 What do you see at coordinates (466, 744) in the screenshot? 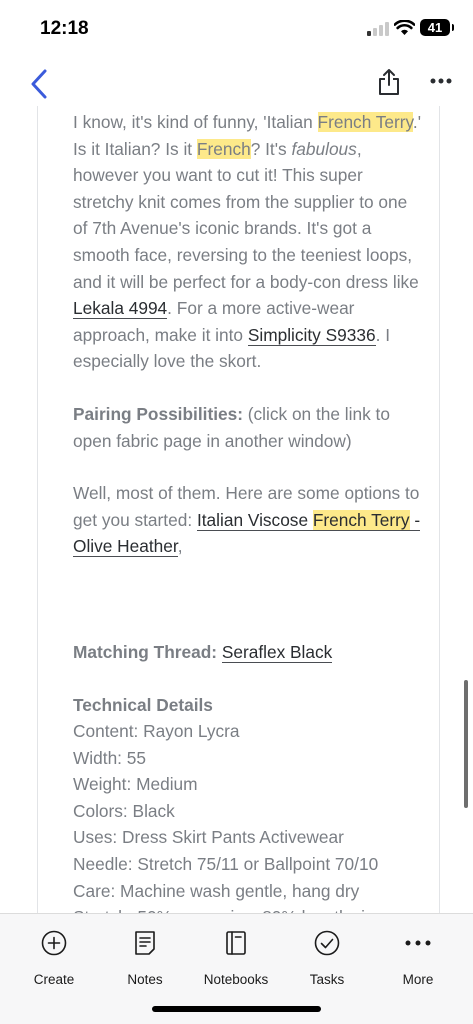
I see `scroll-indicator` at bounding box center [466, 744].